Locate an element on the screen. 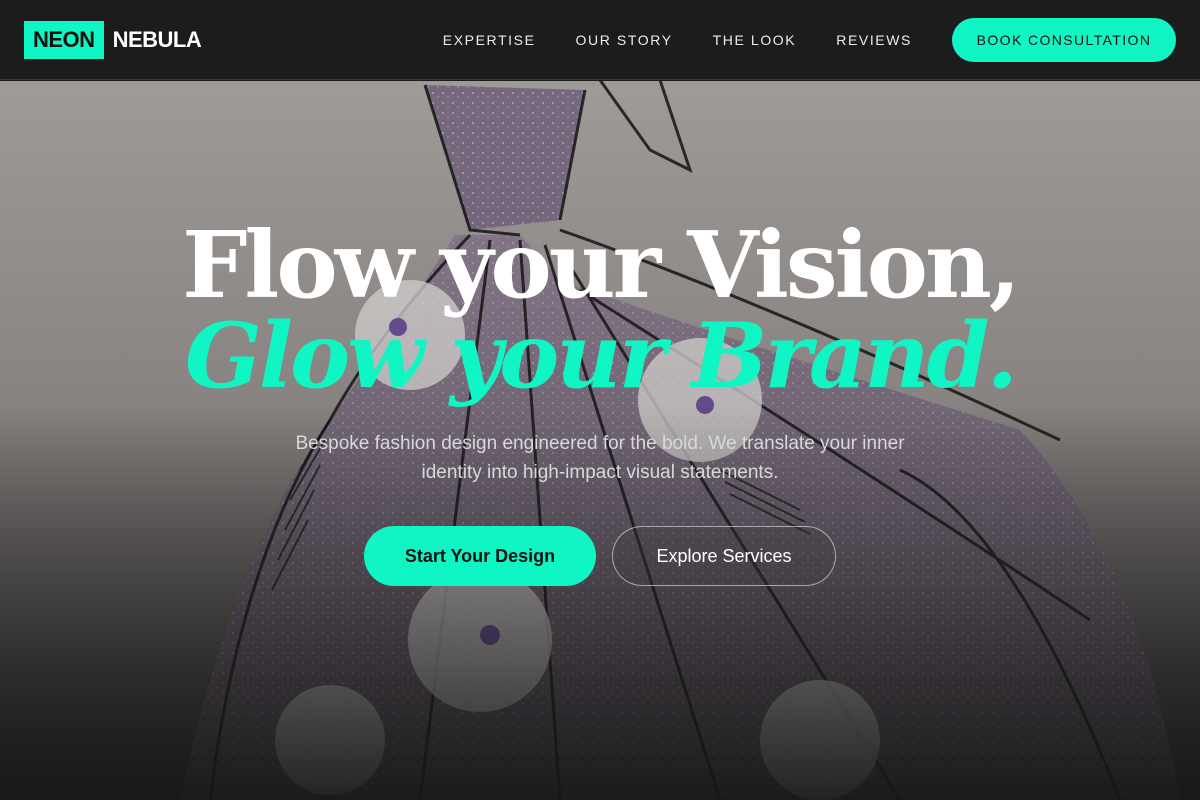 Image resolution: width=1200 pixels, height=800 pixels. brand-logo: NEON NEBULA is located at coordinates (113, 39).